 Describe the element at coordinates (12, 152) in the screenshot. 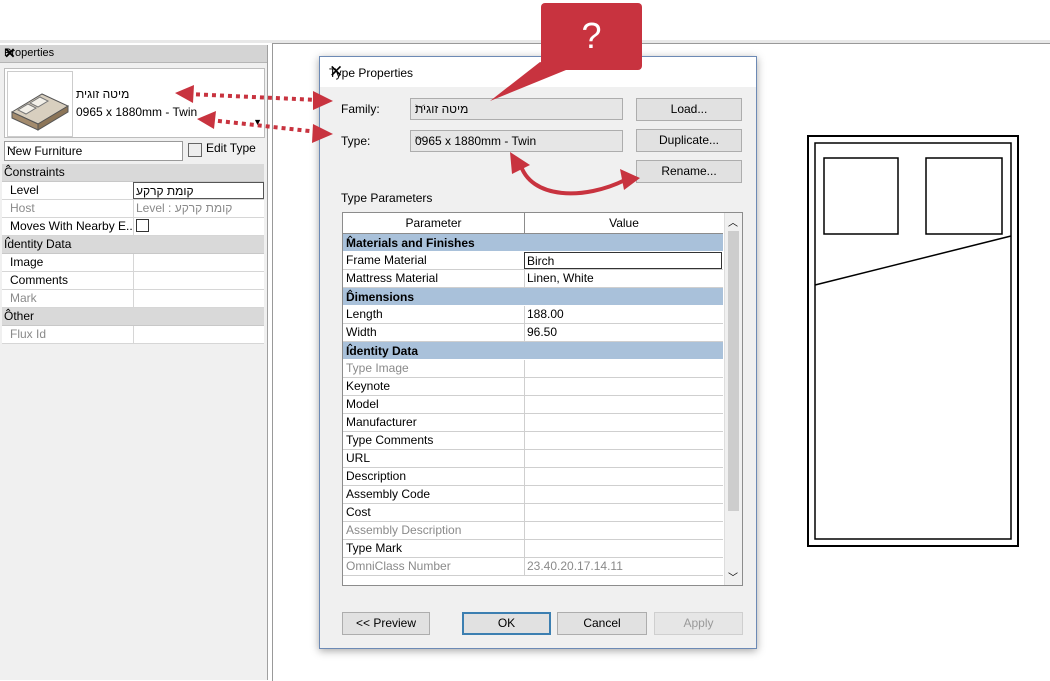

I see `chevron-down-icon: ﹀` at that location.